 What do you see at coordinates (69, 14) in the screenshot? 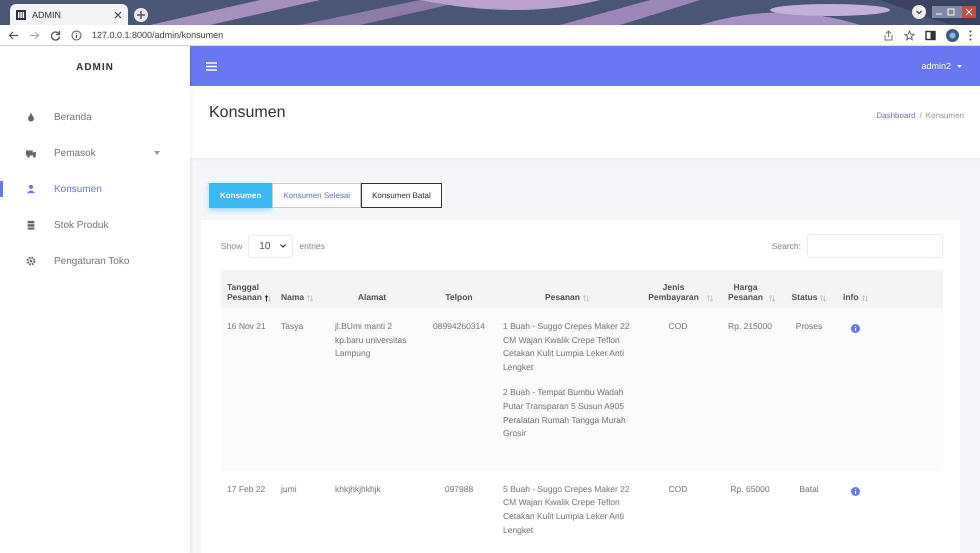
I see `browser-tab: ADMIN` at bounding box center [69, 14].